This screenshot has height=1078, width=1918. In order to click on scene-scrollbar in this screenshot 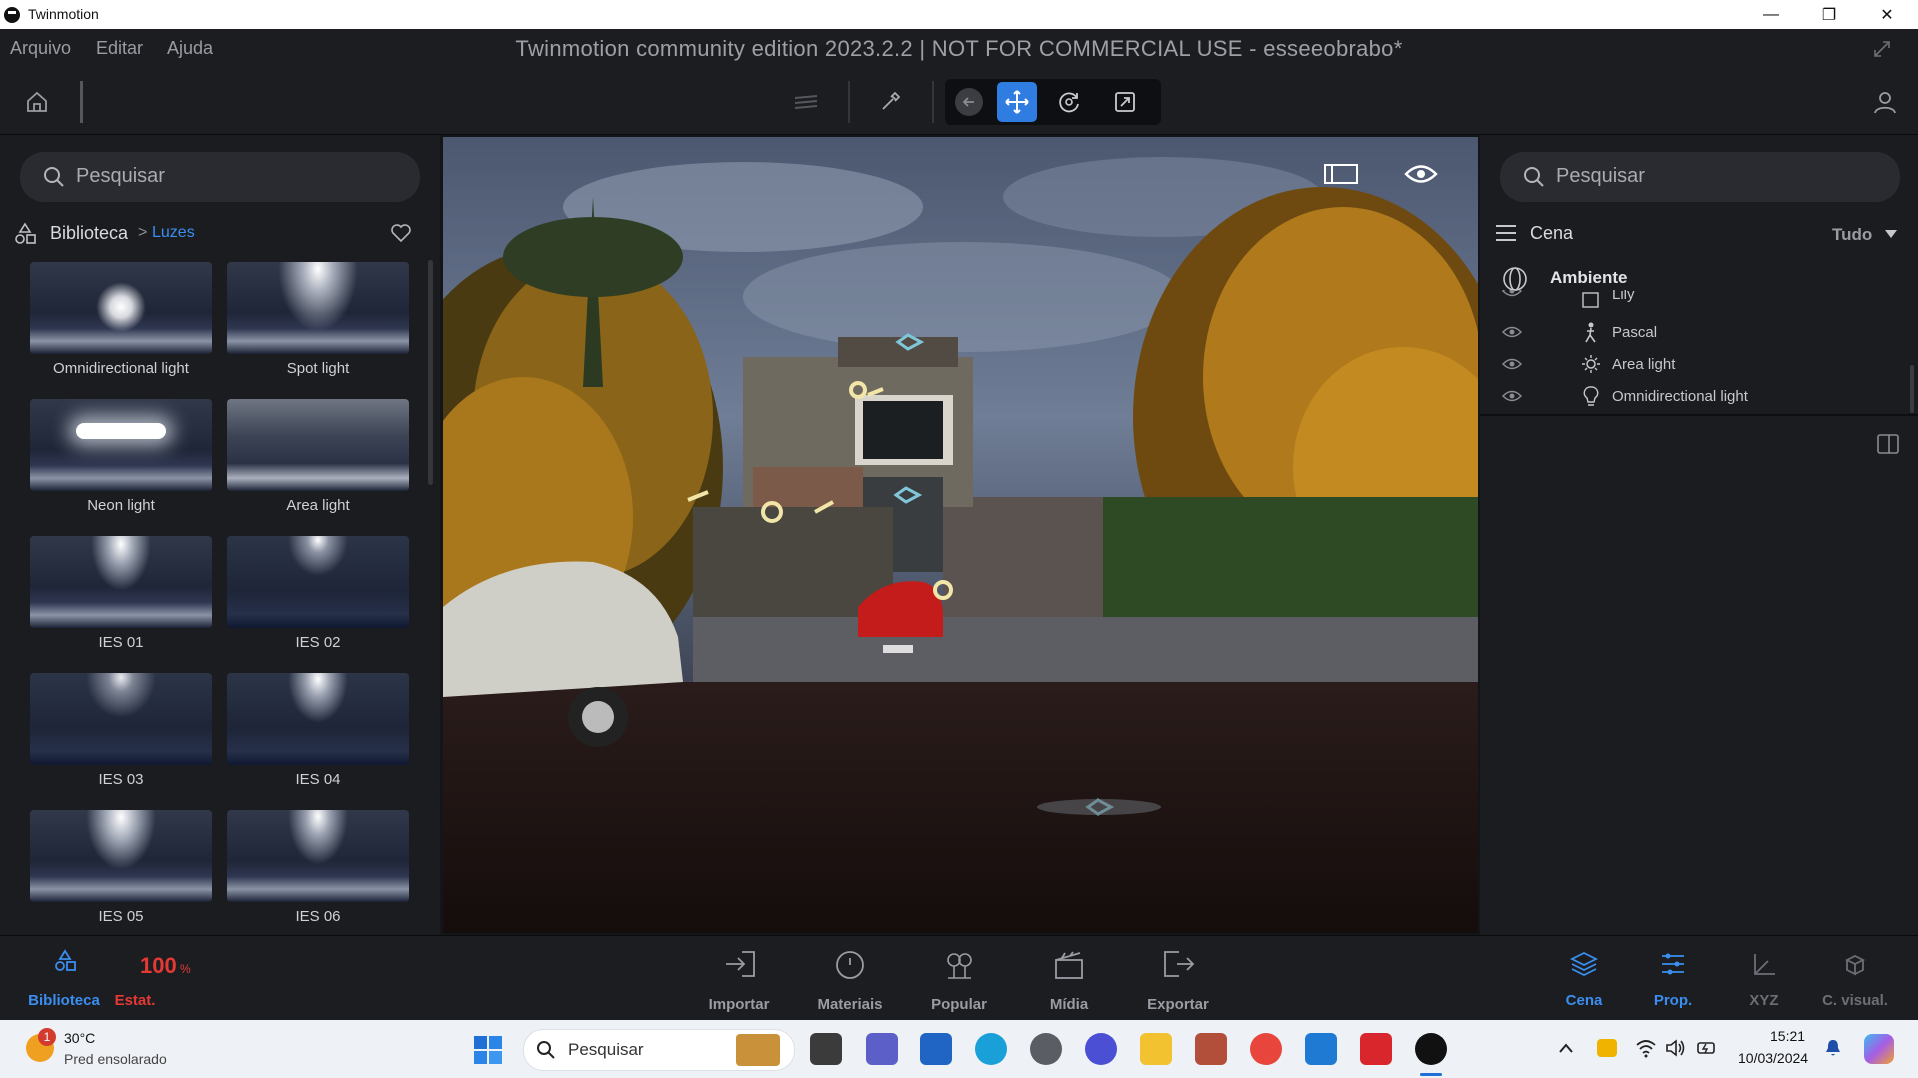, I will do `click(1912, 389)`.